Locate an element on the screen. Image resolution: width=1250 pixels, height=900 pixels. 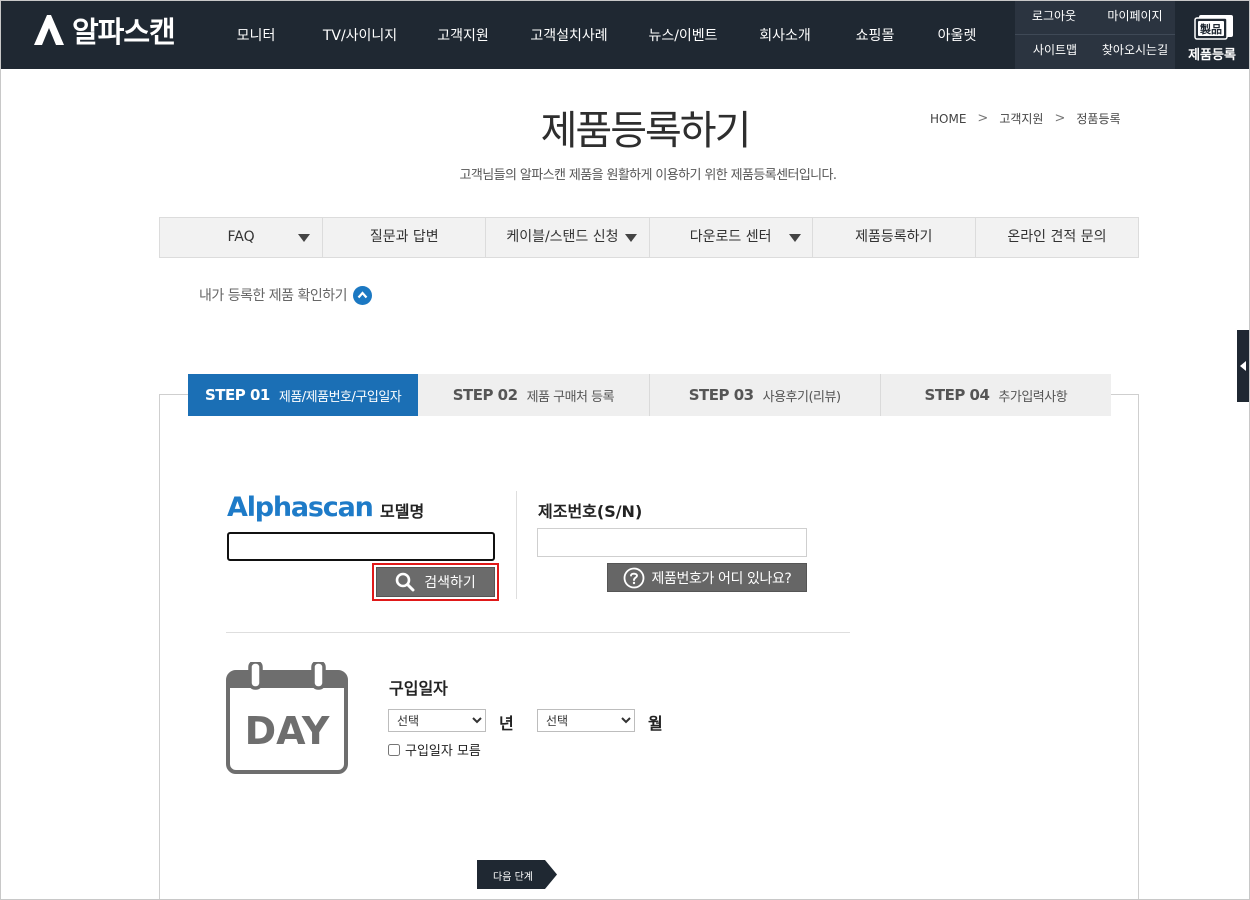
serial-help-label: 제품번호가 어디 있나요? is located at coordinates (721, 578).